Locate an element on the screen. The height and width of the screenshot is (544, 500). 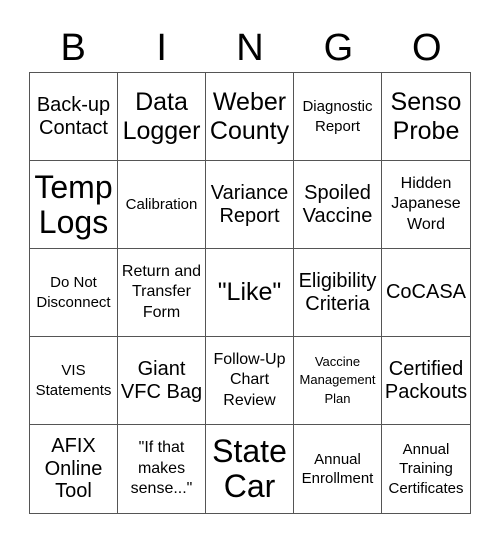
bingo-cell: Eligibility Criteria is located at coordinates (338, 293).